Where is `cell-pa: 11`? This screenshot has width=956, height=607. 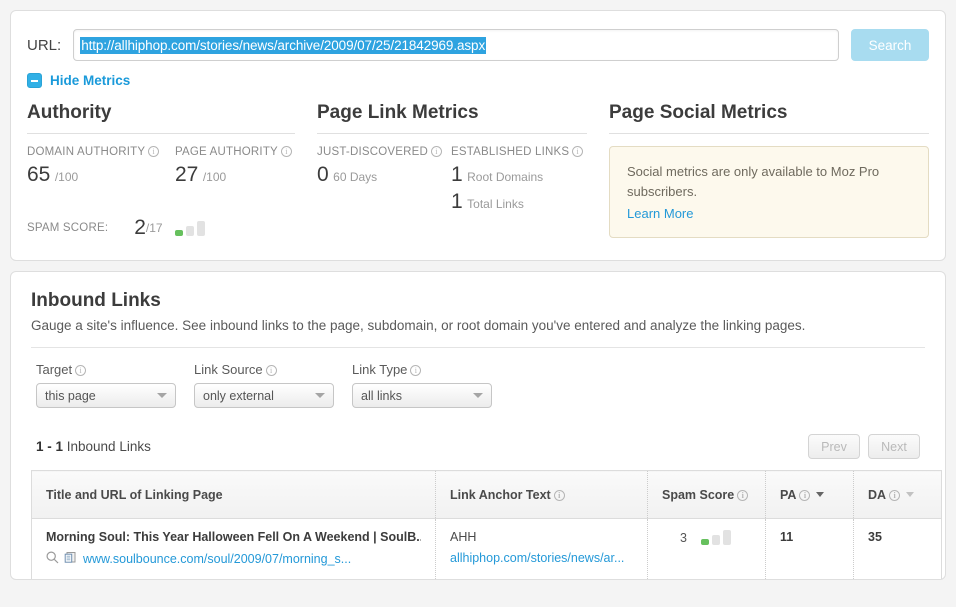
cell-pa: 11 is located at coordinates (809, 548).